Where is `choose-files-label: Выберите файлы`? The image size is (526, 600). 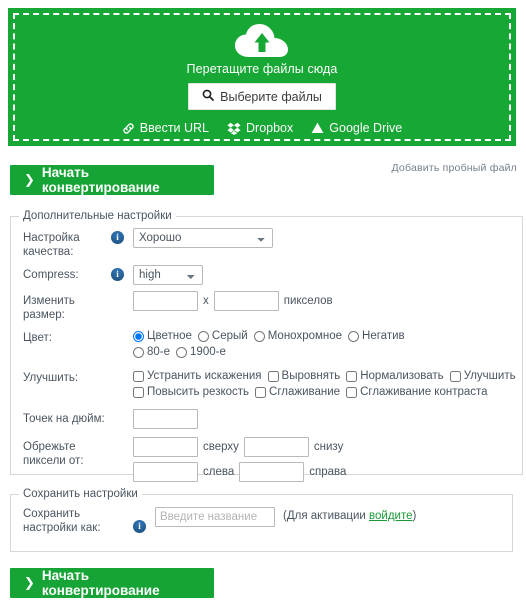
choose-files-label: Выберите файлы is located at coordinates (271, 96).